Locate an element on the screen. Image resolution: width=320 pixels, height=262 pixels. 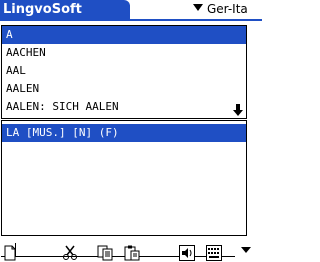
list-item-label: AALEN is located at coordinates (23, 88).